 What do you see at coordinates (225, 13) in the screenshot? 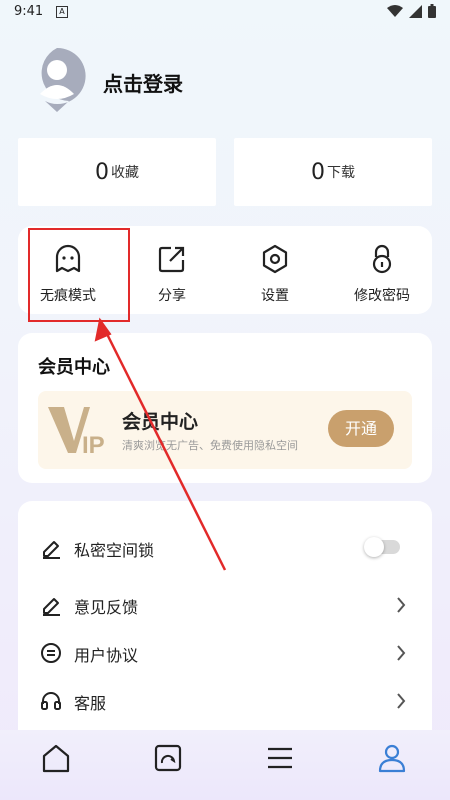
I see `status-bar: 9:41 A` at bounding box center [225, 13].